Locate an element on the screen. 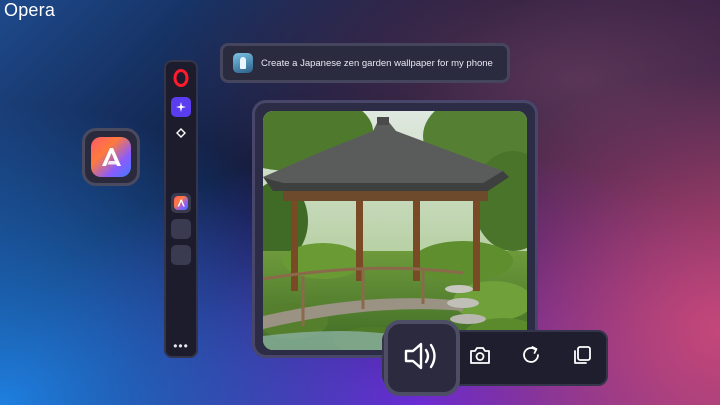 The image size is (720, 405). speaker-icon is located at coordinates (422, 358).